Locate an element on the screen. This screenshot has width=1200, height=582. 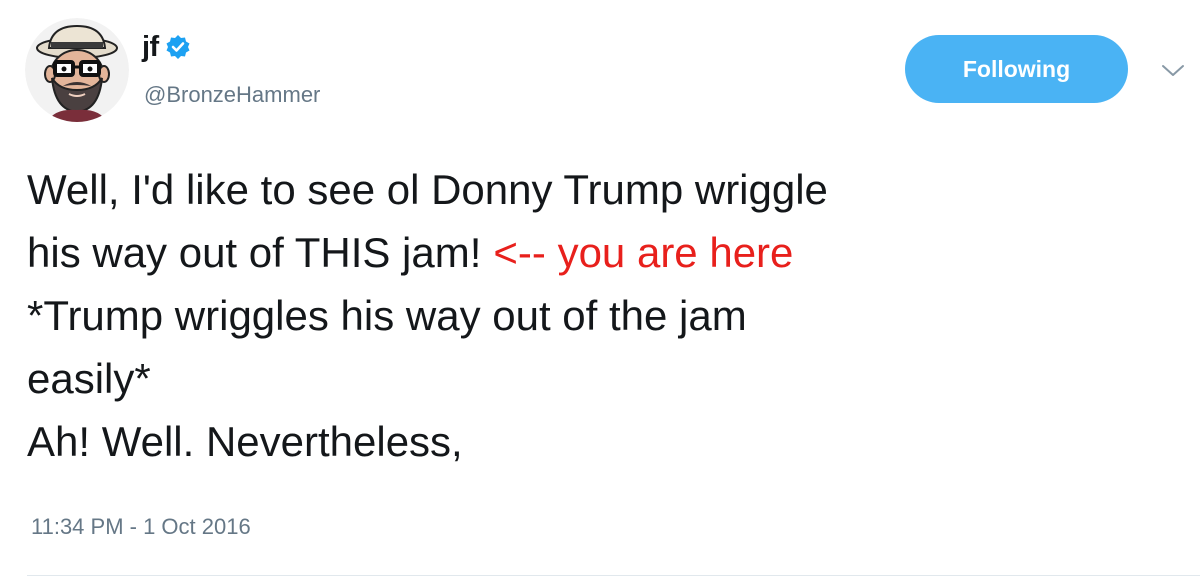
annotation-text: <-- you are here is located at coordinates (643, 252).